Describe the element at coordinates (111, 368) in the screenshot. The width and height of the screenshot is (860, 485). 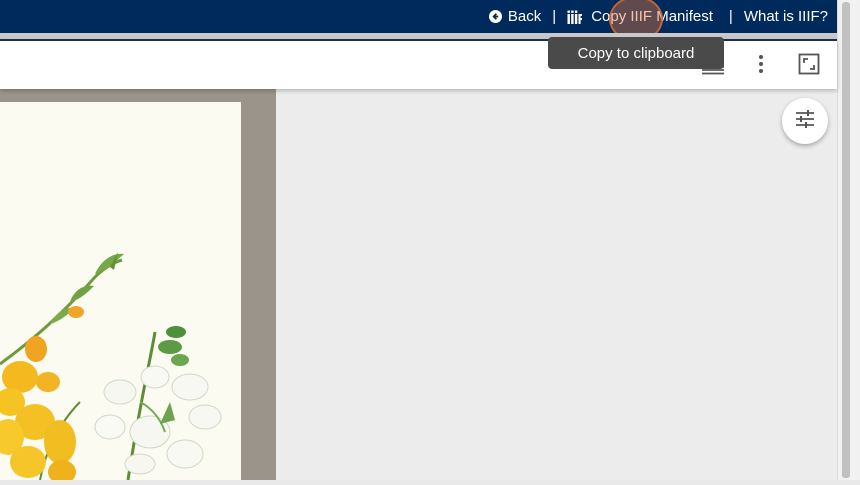
I see `botanical-illustration` at that location.